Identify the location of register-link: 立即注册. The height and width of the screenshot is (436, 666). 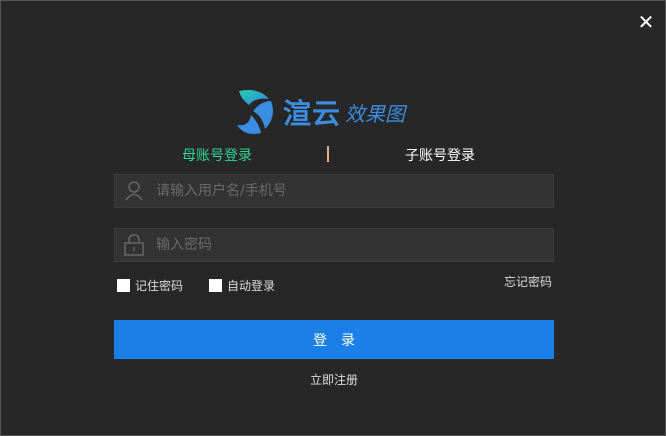
(333, 379).